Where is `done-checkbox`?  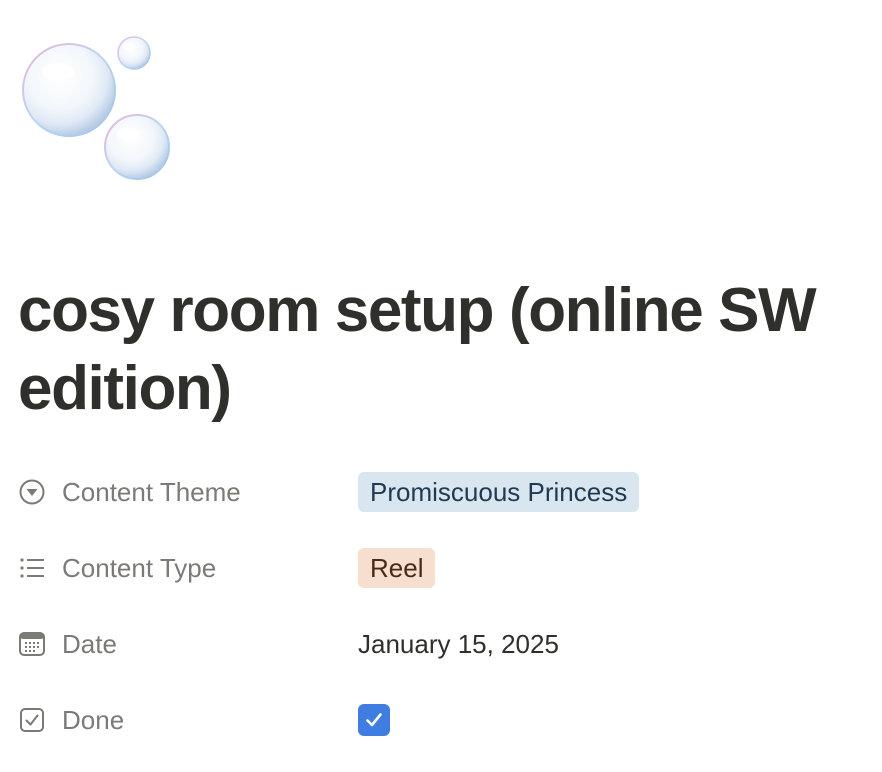 done-checkbox is located at coordinates (374, 720).